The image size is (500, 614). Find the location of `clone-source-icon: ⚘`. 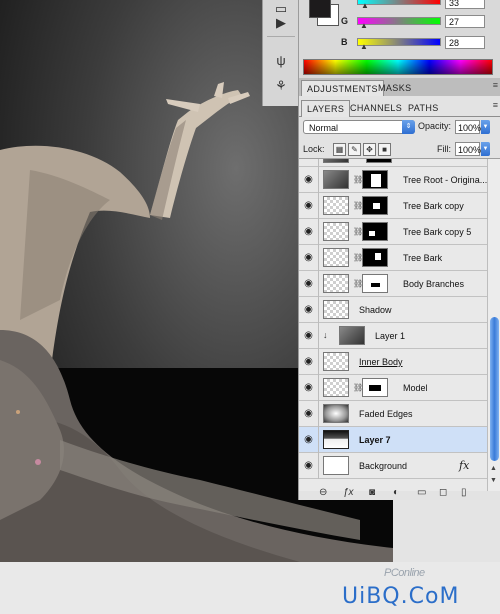

clone-source-icon: ⚘ is located at coordinates (281, 86).